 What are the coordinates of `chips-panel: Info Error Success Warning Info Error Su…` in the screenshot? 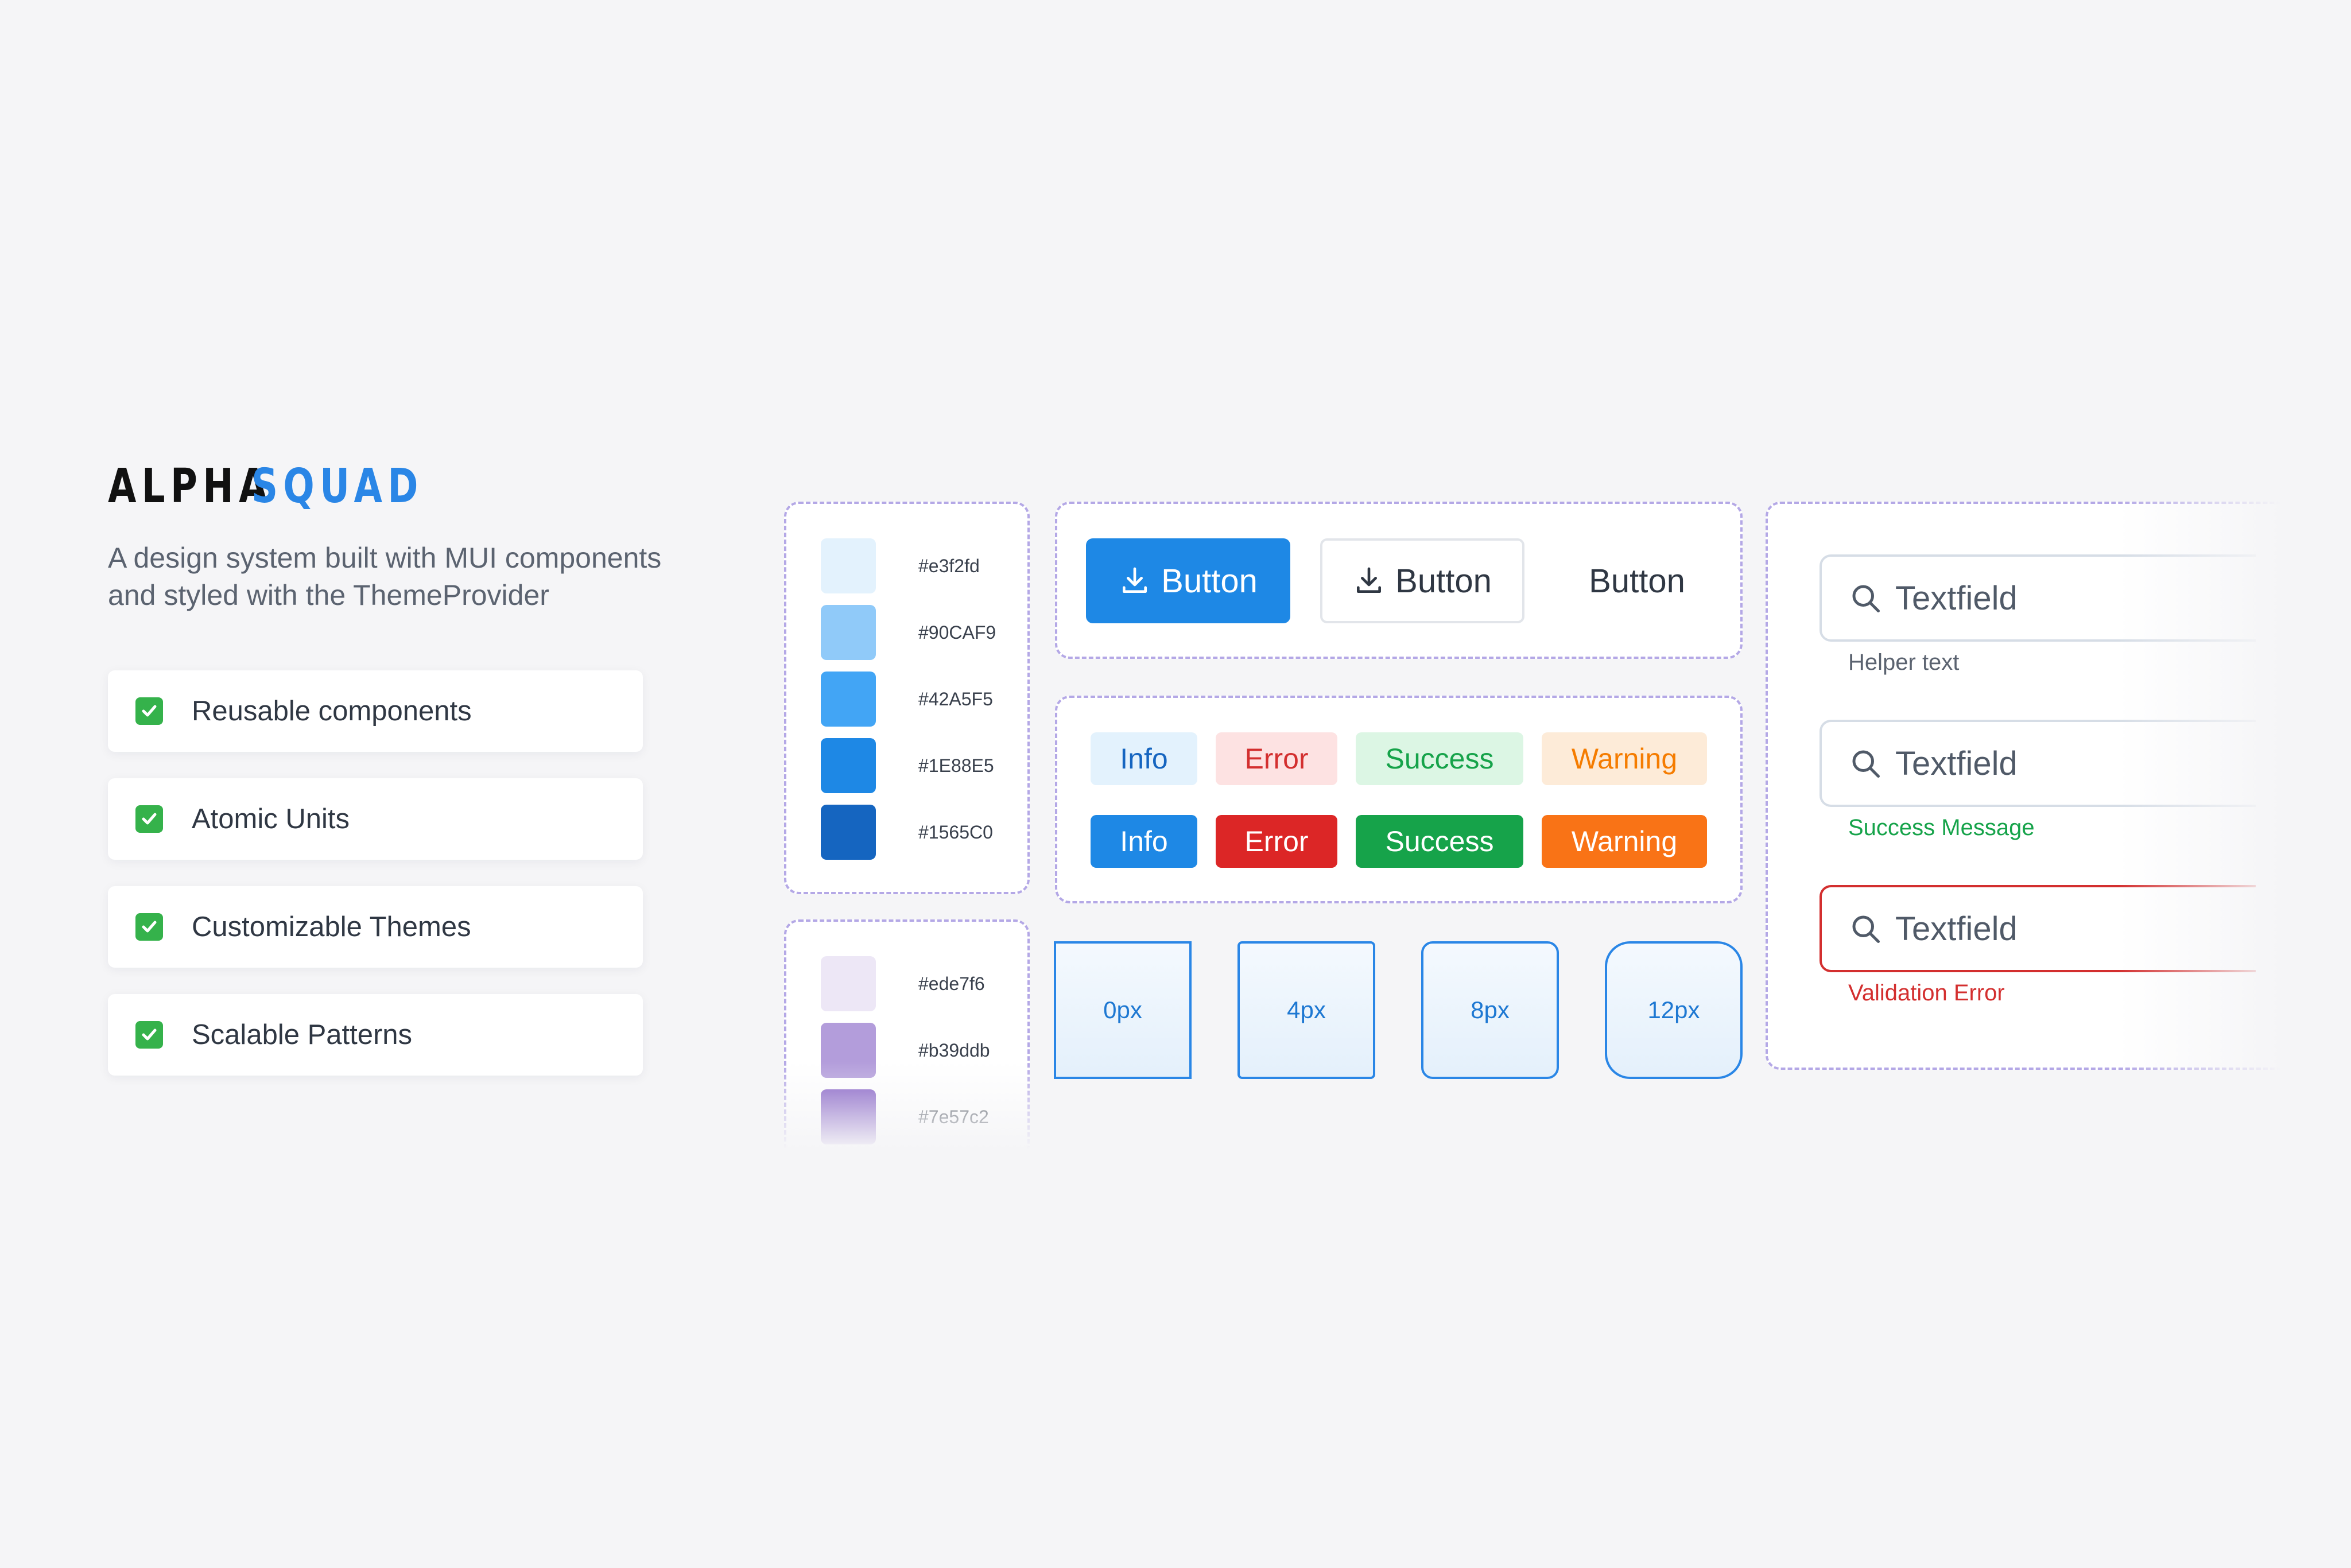 It's located at (1399, 800).